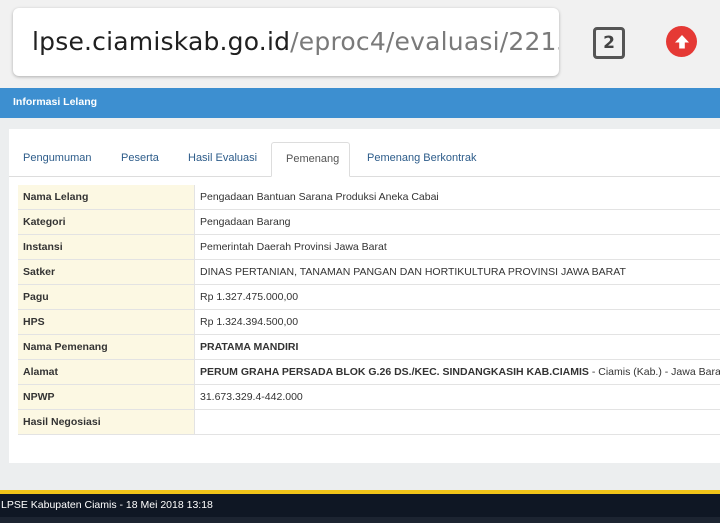 The image size is (720, 523). I want to click on address-region: - Ciamis (Kab.) - Jawa Barat, so click(654, 372).